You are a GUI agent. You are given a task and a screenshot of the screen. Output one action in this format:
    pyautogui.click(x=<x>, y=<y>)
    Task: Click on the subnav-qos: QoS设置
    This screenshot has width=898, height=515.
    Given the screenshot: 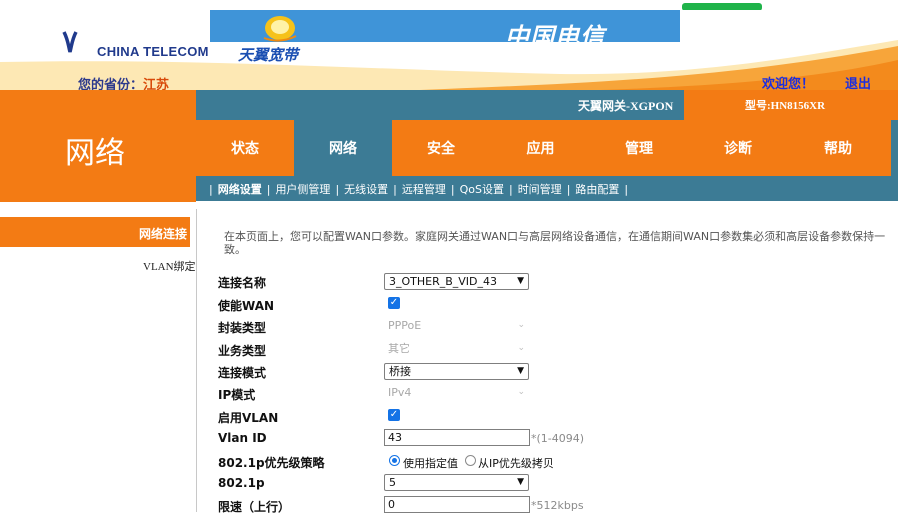 What is the action you would take?
    pyautogui.click(x=482, y=189)
    